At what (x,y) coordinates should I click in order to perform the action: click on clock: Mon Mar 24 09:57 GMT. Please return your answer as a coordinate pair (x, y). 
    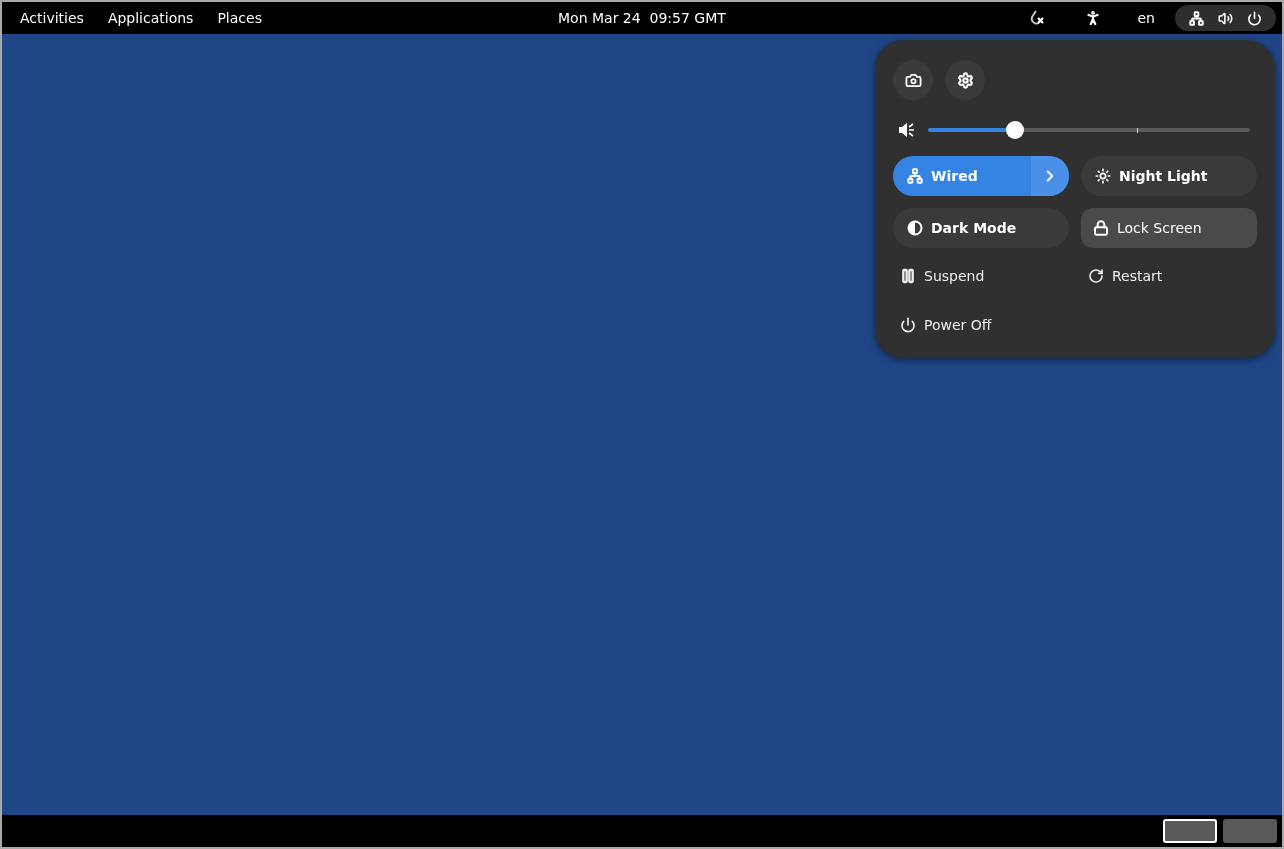
    Looking at the image, I should click on (642, 18).